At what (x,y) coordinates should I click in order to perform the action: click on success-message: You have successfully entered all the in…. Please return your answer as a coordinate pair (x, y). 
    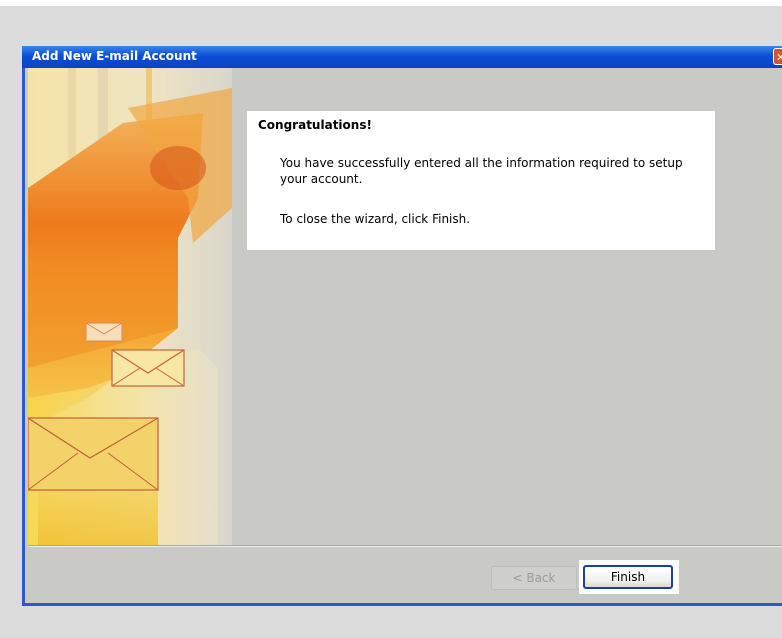
    Looking at the image, I should click on (481, 171).